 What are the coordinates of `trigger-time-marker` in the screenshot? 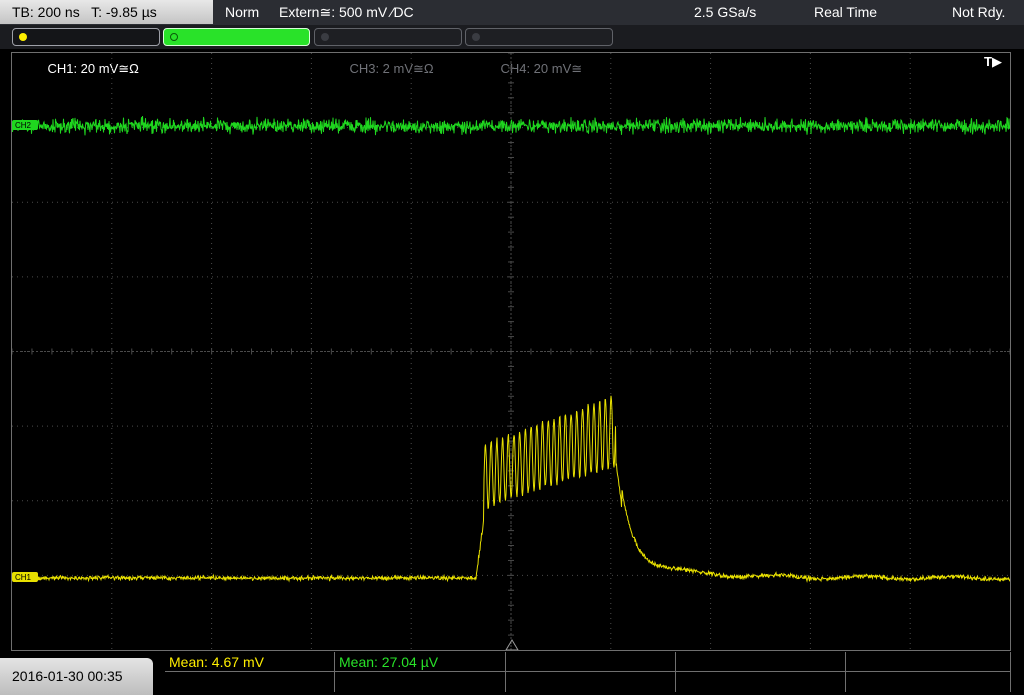 It's located at (512, 644).